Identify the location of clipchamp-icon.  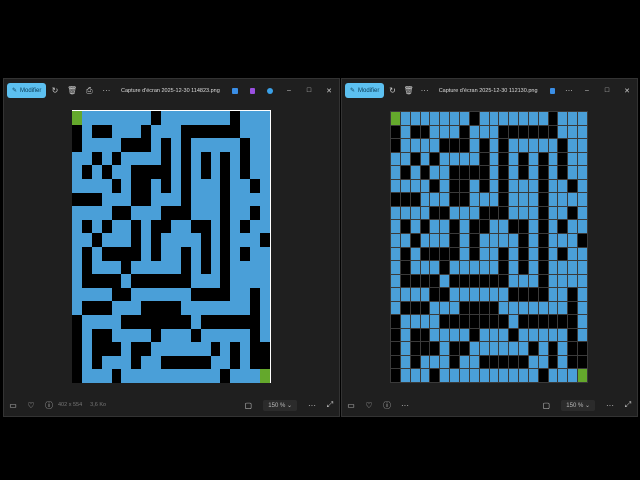
(252, 90).